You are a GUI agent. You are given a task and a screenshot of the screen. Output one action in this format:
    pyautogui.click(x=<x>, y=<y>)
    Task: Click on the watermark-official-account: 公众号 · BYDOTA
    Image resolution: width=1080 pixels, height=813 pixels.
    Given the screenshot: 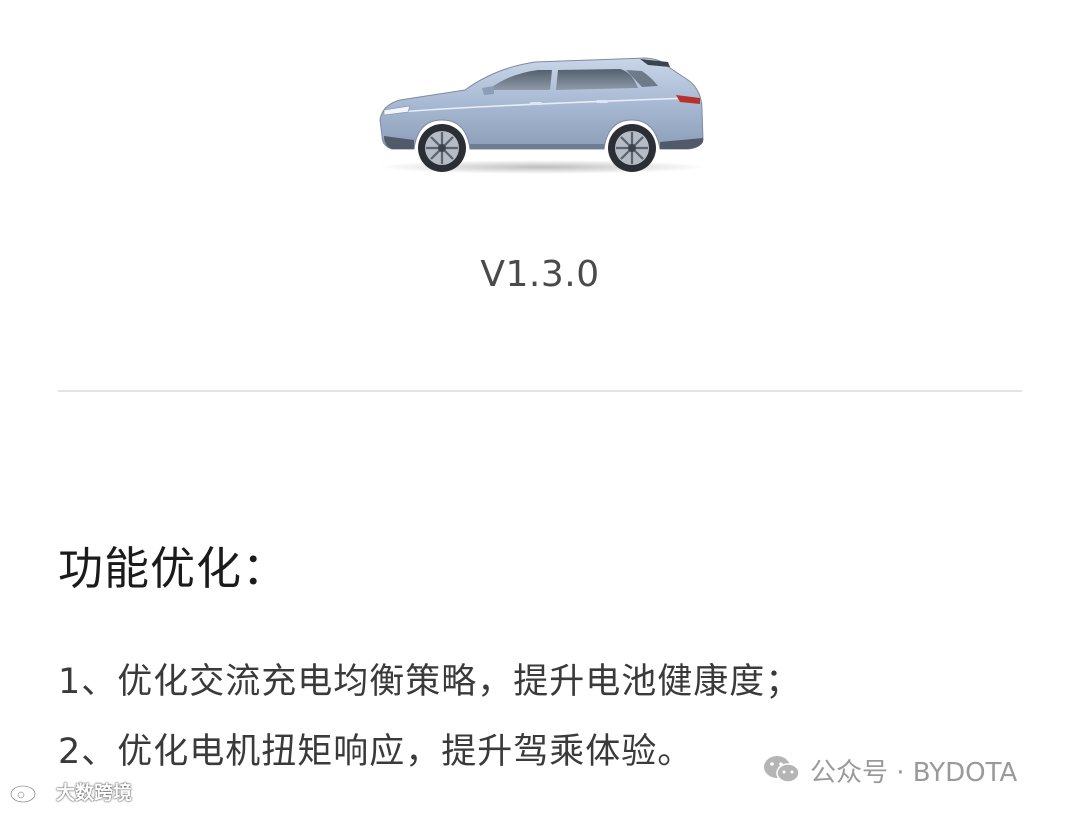 What is the action you would take?
    pyautogui.click(x=889, y=770)
    